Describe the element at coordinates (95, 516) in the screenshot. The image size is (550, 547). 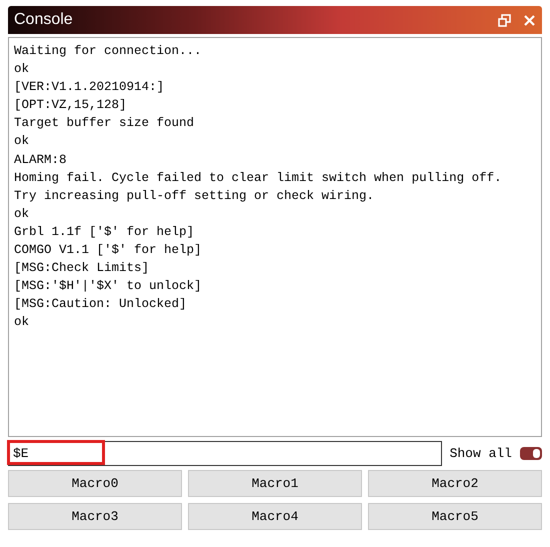
I see `macro-button: Macro3` at that location.